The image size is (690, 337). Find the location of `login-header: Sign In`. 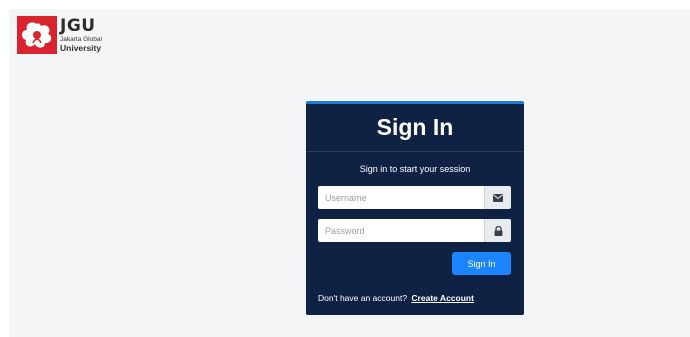

login-header: Sign In is located at coordinates (415, 128).